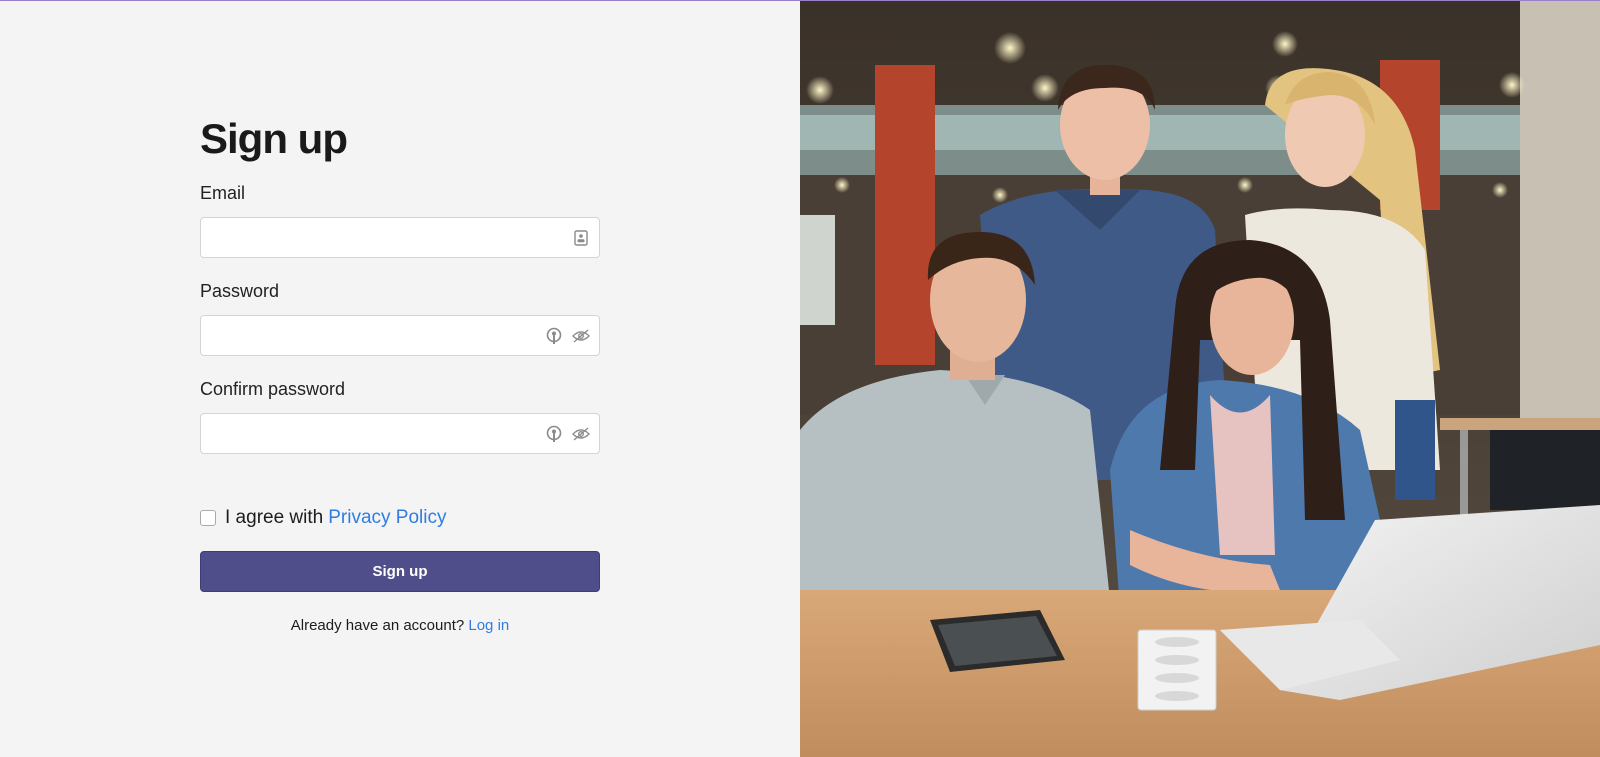 The image size is (1600, 757). I want to click on privacy-agreement: I agree with Privacy Policy, so click(323, 518).